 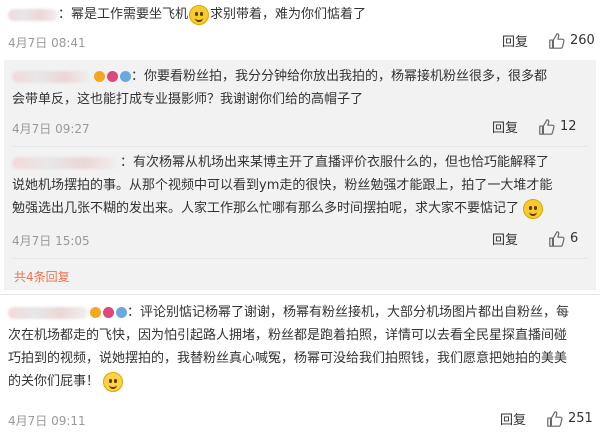 I want to click on comment-1-text-2: 求别带着，难为你们惦着了, so click(x=288, y=14).